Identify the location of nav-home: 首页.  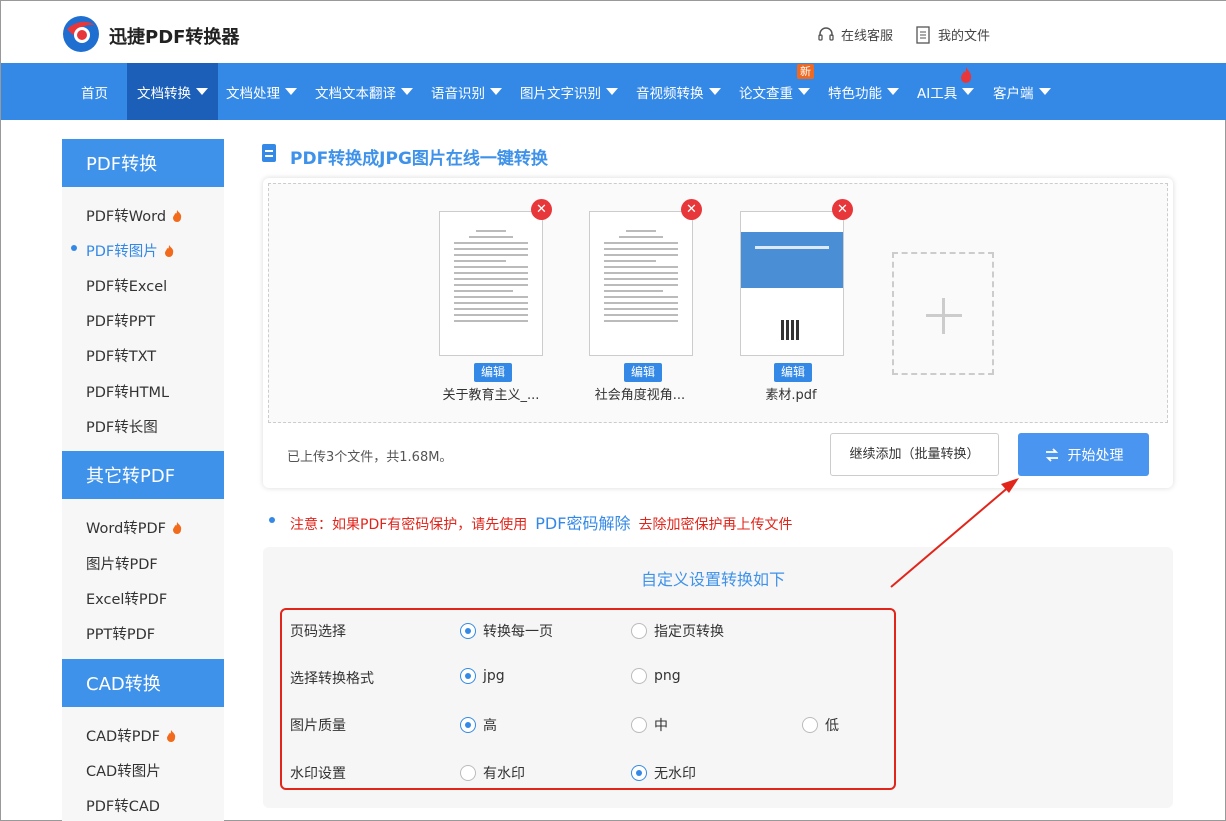
(94, 91).